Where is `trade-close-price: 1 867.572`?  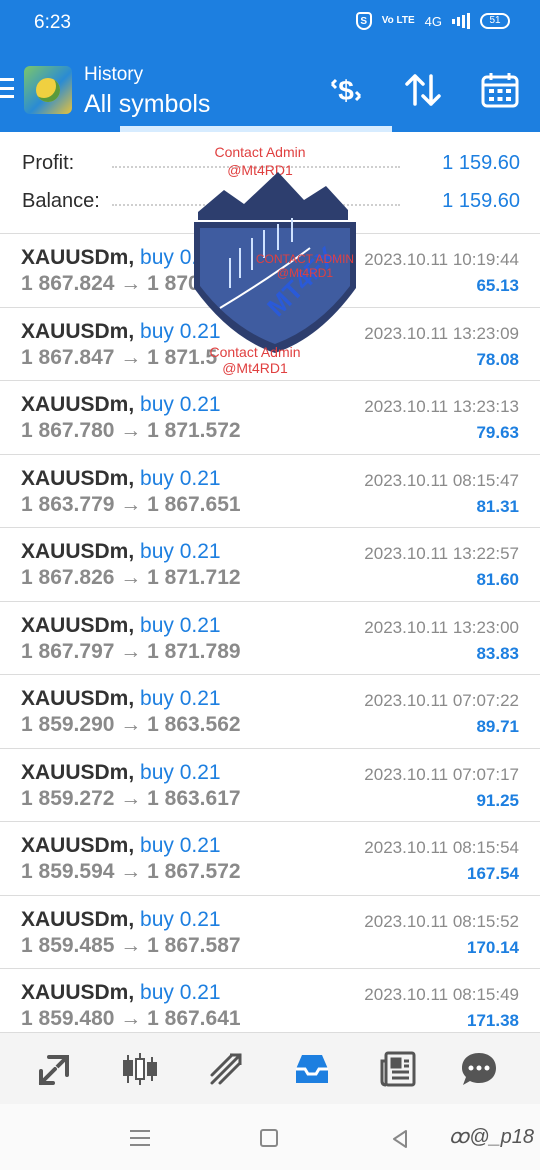 trade-close-price: 1 867.572 is located at coordinates (194, 871).